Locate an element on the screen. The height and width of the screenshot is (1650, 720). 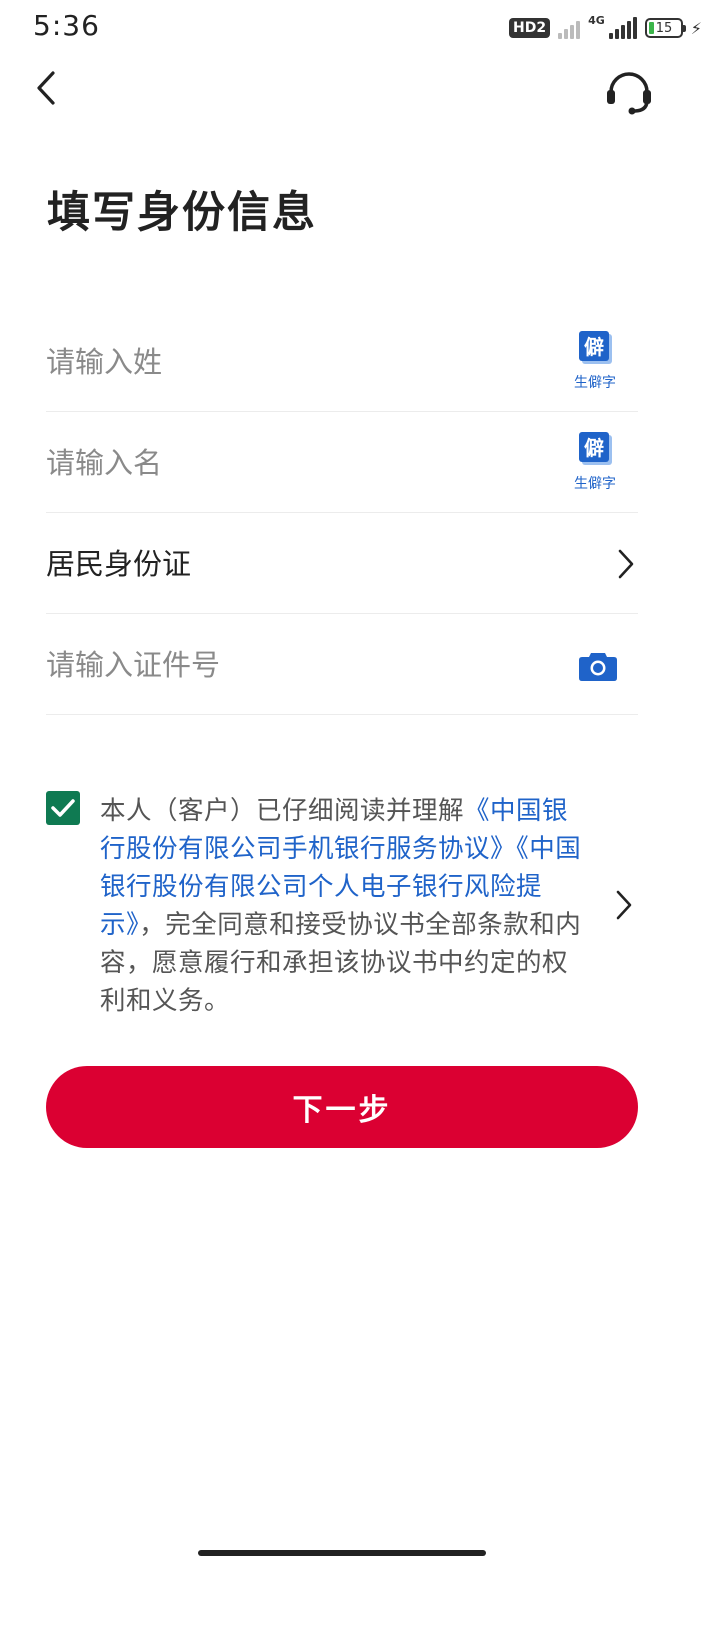
chevron-left-icon is located at coordinates (46, 88).